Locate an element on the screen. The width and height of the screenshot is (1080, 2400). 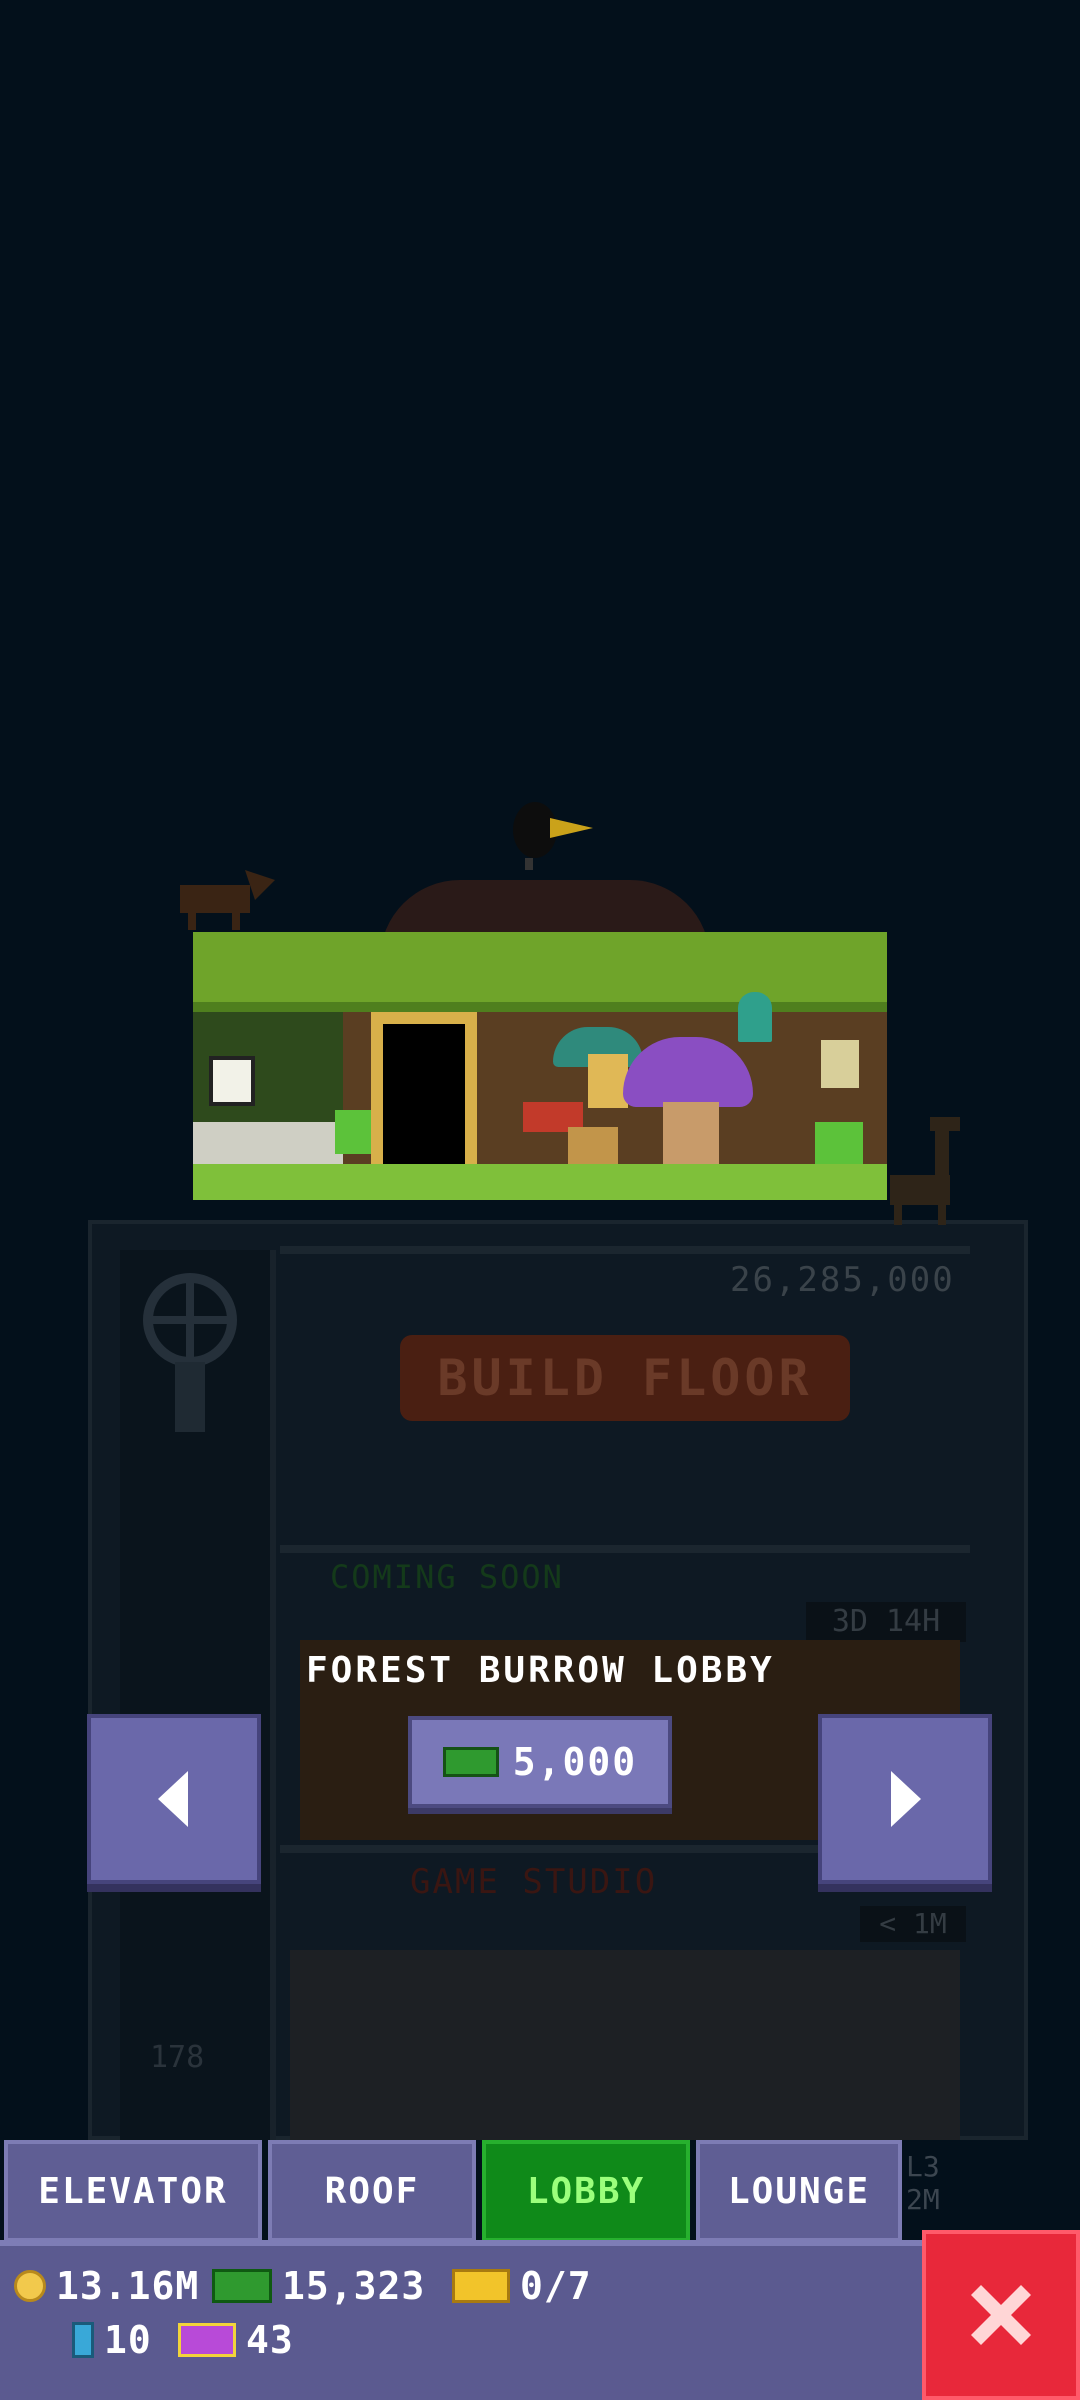
clover-icon is located at coordinates (839, 1146).